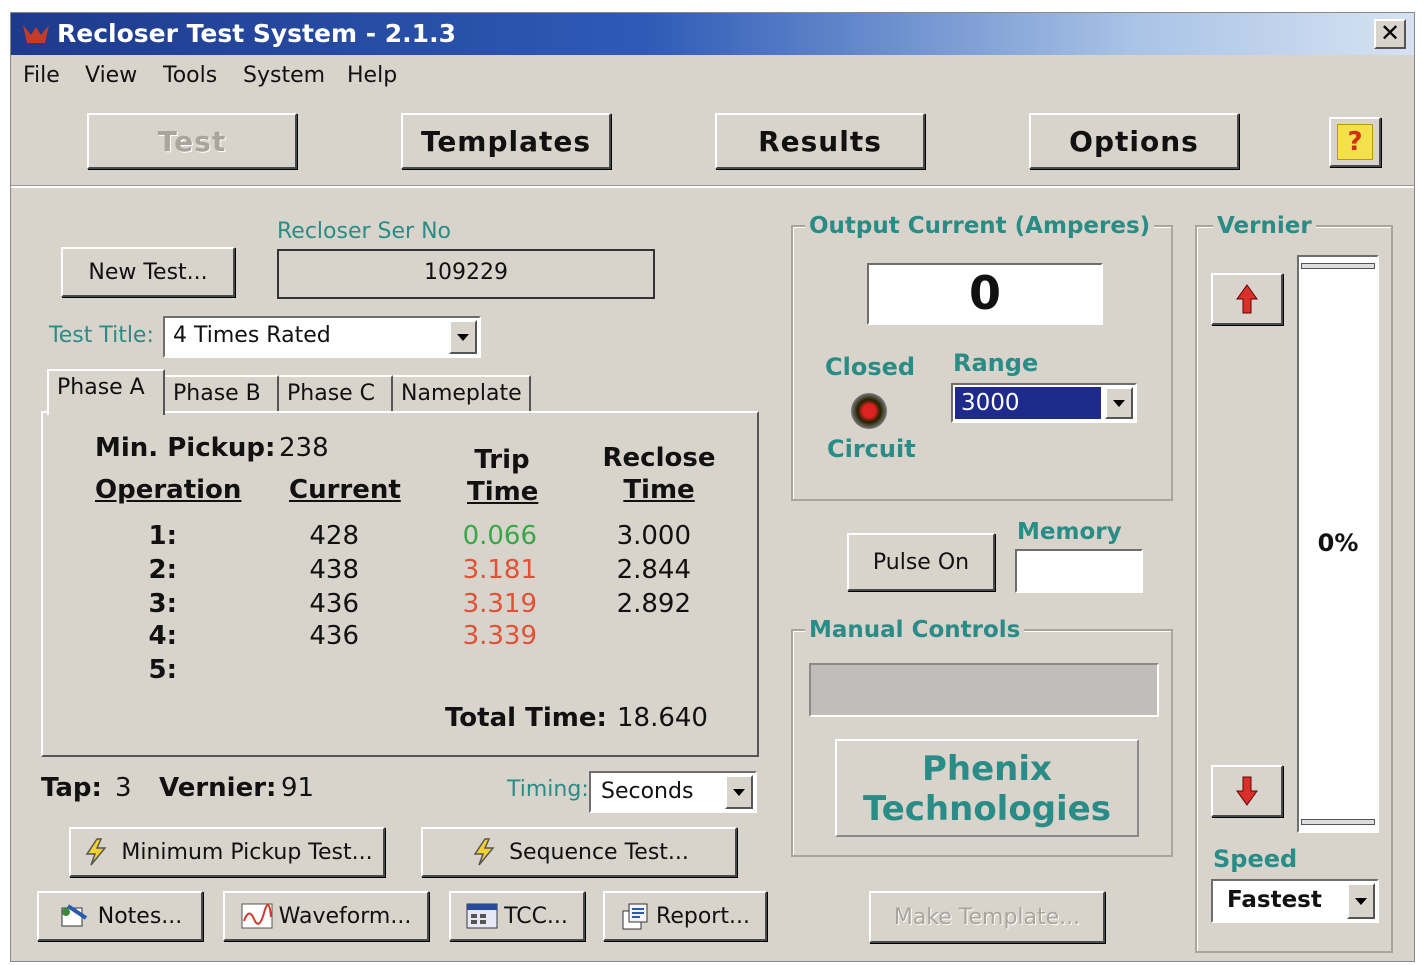 The height and width of the screenshot is (965, 1425). I want to click on vernier-title: Vernier, so click(1264, 226).